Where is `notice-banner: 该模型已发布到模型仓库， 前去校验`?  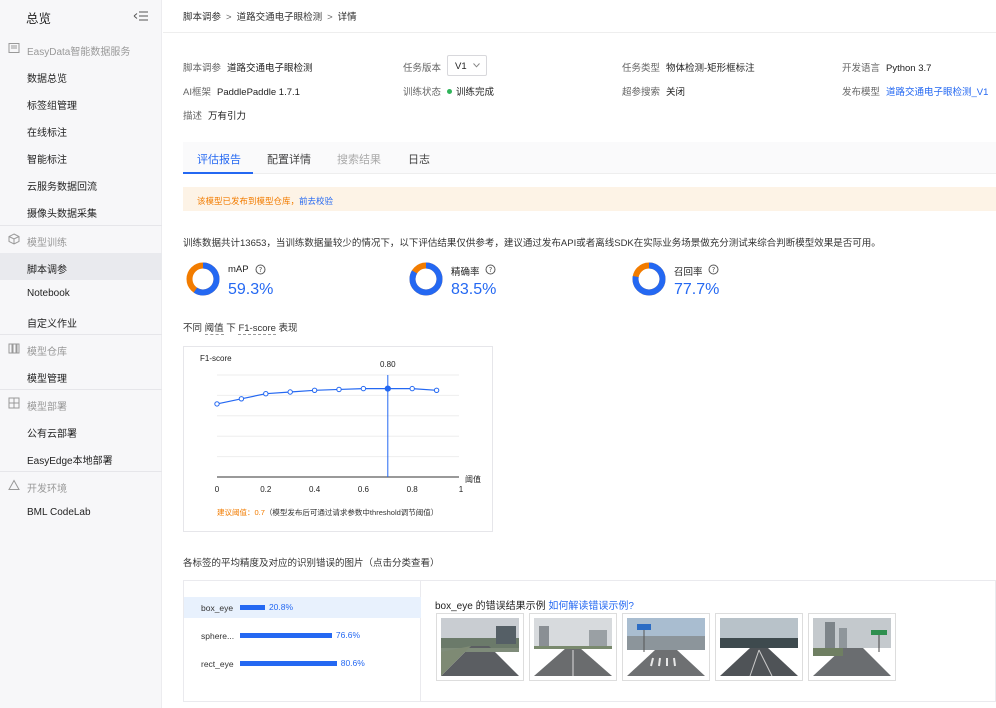
notice-banner: 该模型已发布到模型仓库， 前去校验 is located at coordinates (589, 199).